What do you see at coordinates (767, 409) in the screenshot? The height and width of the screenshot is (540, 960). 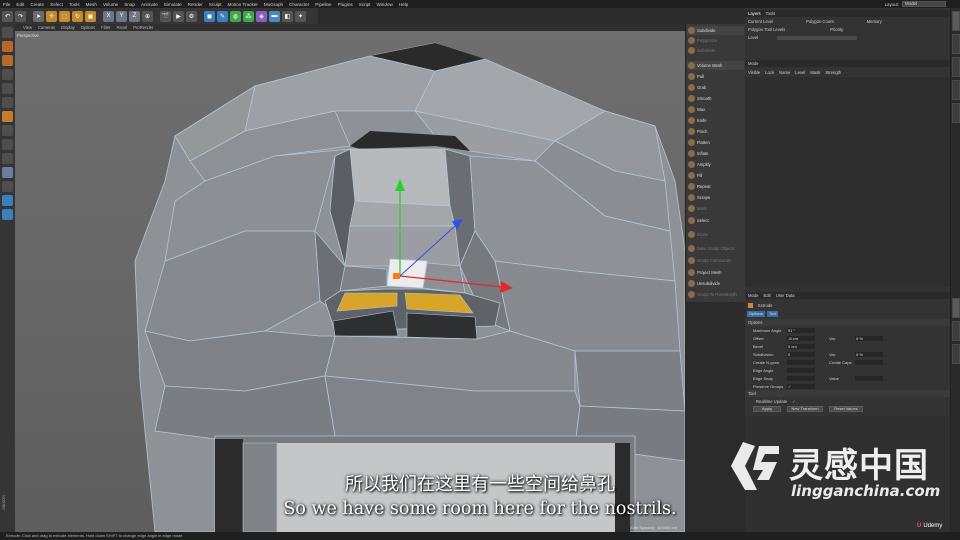 I see `apply-button: Apply` at bounding box center [767, 409].